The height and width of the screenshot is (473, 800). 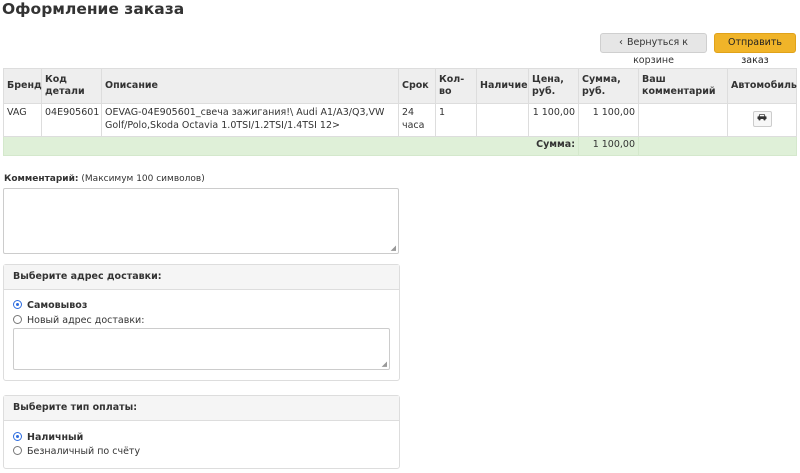 What do you see at coordinates (502, 120) in the screenshot?
I see `cell-availability` at bounding box center [502, 120].